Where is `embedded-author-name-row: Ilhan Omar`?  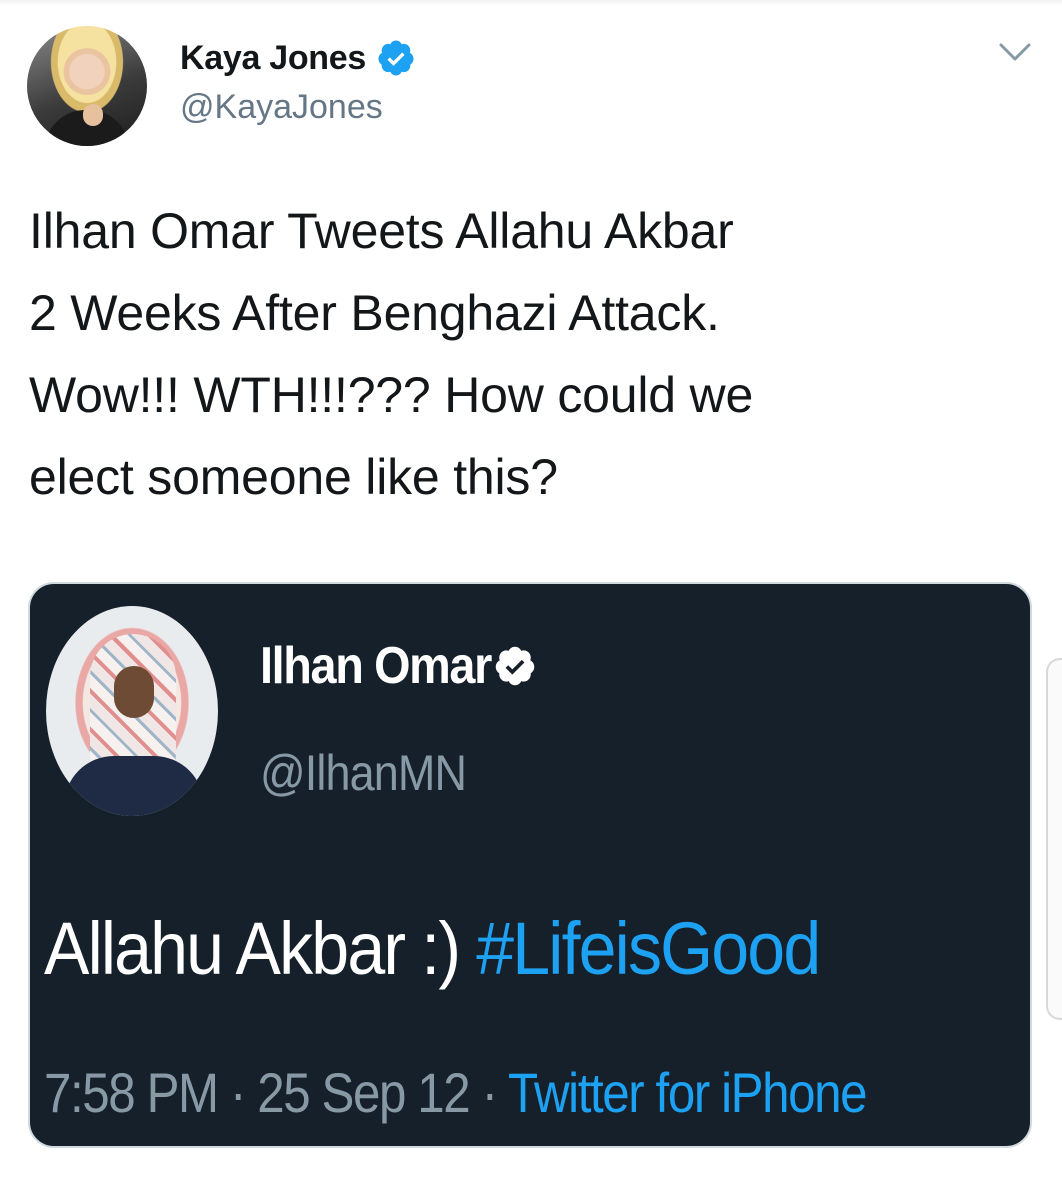 embedded-author-name-row: Ilhan Omar is located at coordinates (398, 666).